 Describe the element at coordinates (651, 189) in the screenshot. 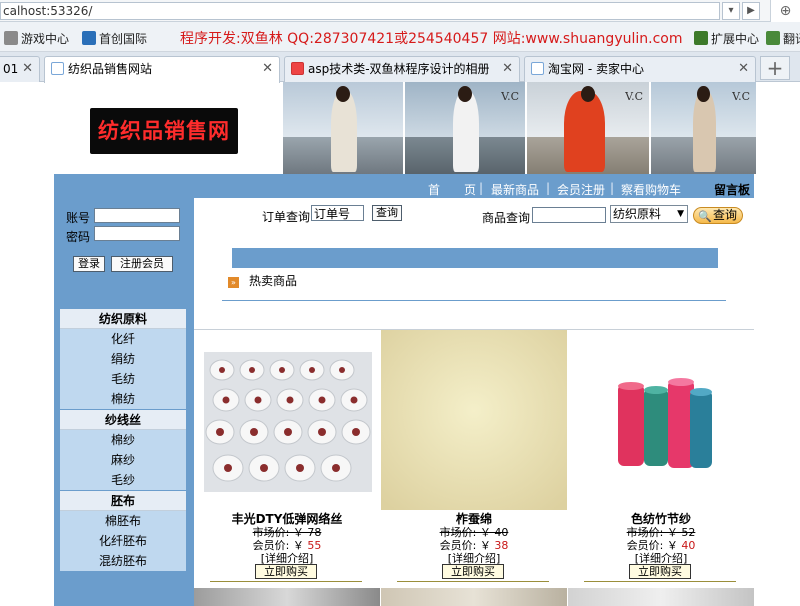

I see `nav-cart: 察看购物车` at that location.